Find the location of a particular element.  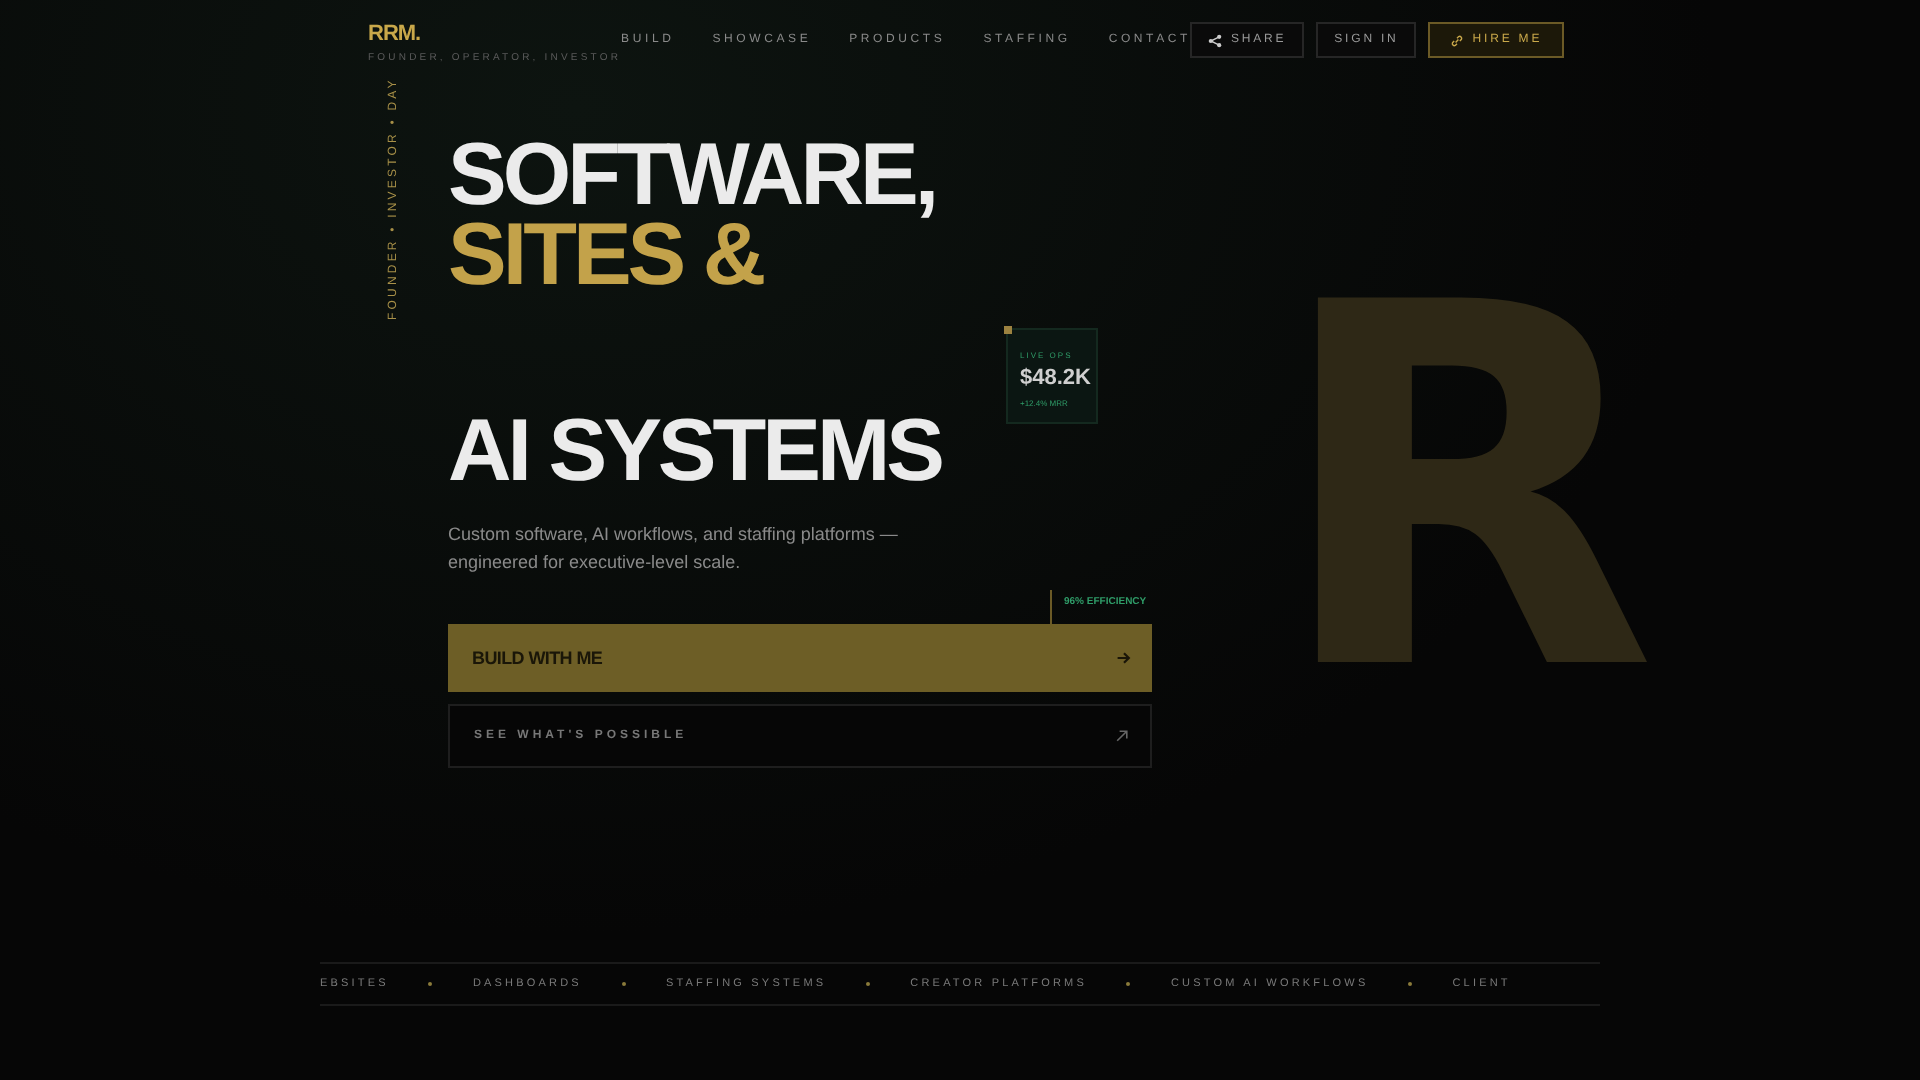

headline-line: SITES & is located at coordinates (606, 256).